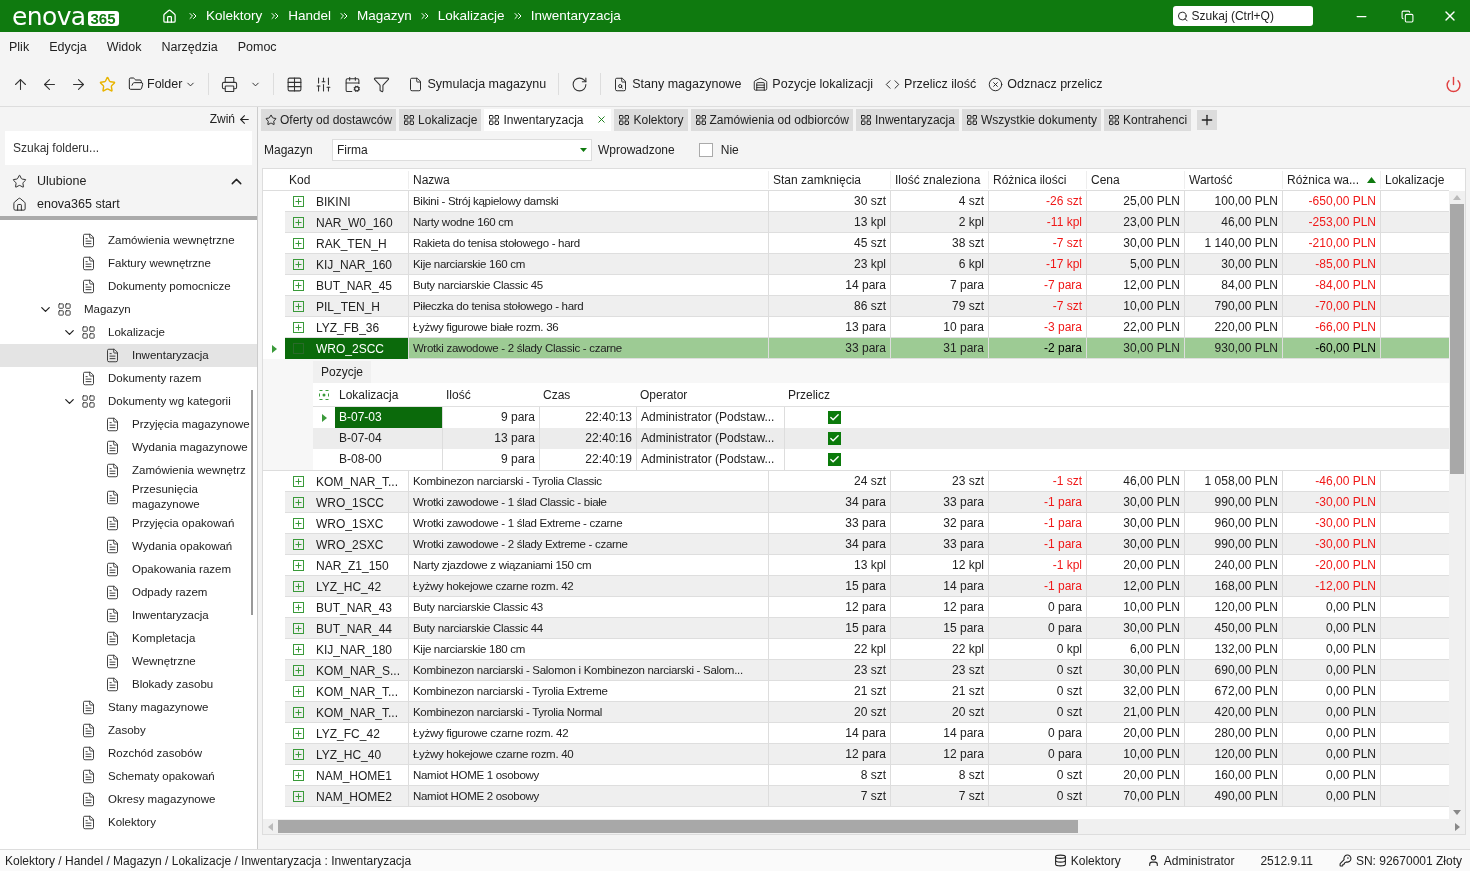  Describe the element at coordinates (68, 47) in the screenshot. I see `menu-item: Edycja` at that location.